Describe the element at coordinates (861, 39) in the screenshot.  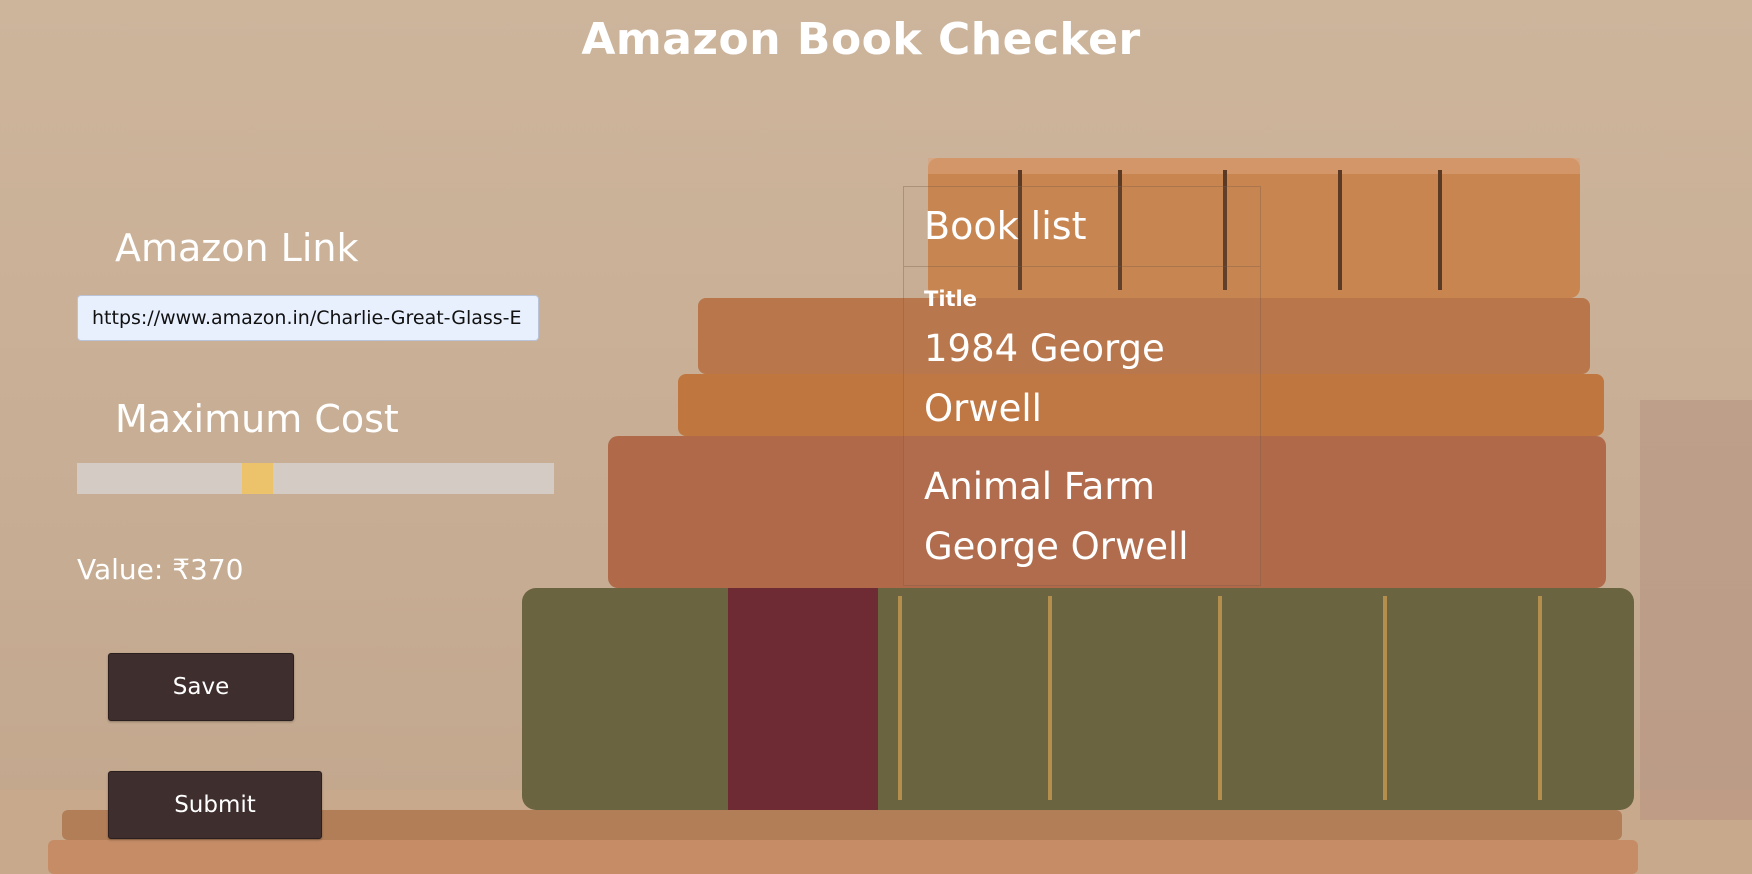
I see `page-title: Amazon Book Checker` at that location.